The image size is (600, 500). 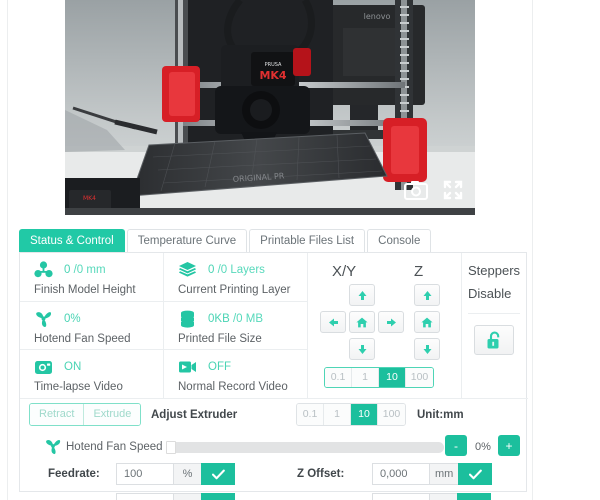 I want to click on stat-value: 0 /0 mm, so click(x=85, y=269).